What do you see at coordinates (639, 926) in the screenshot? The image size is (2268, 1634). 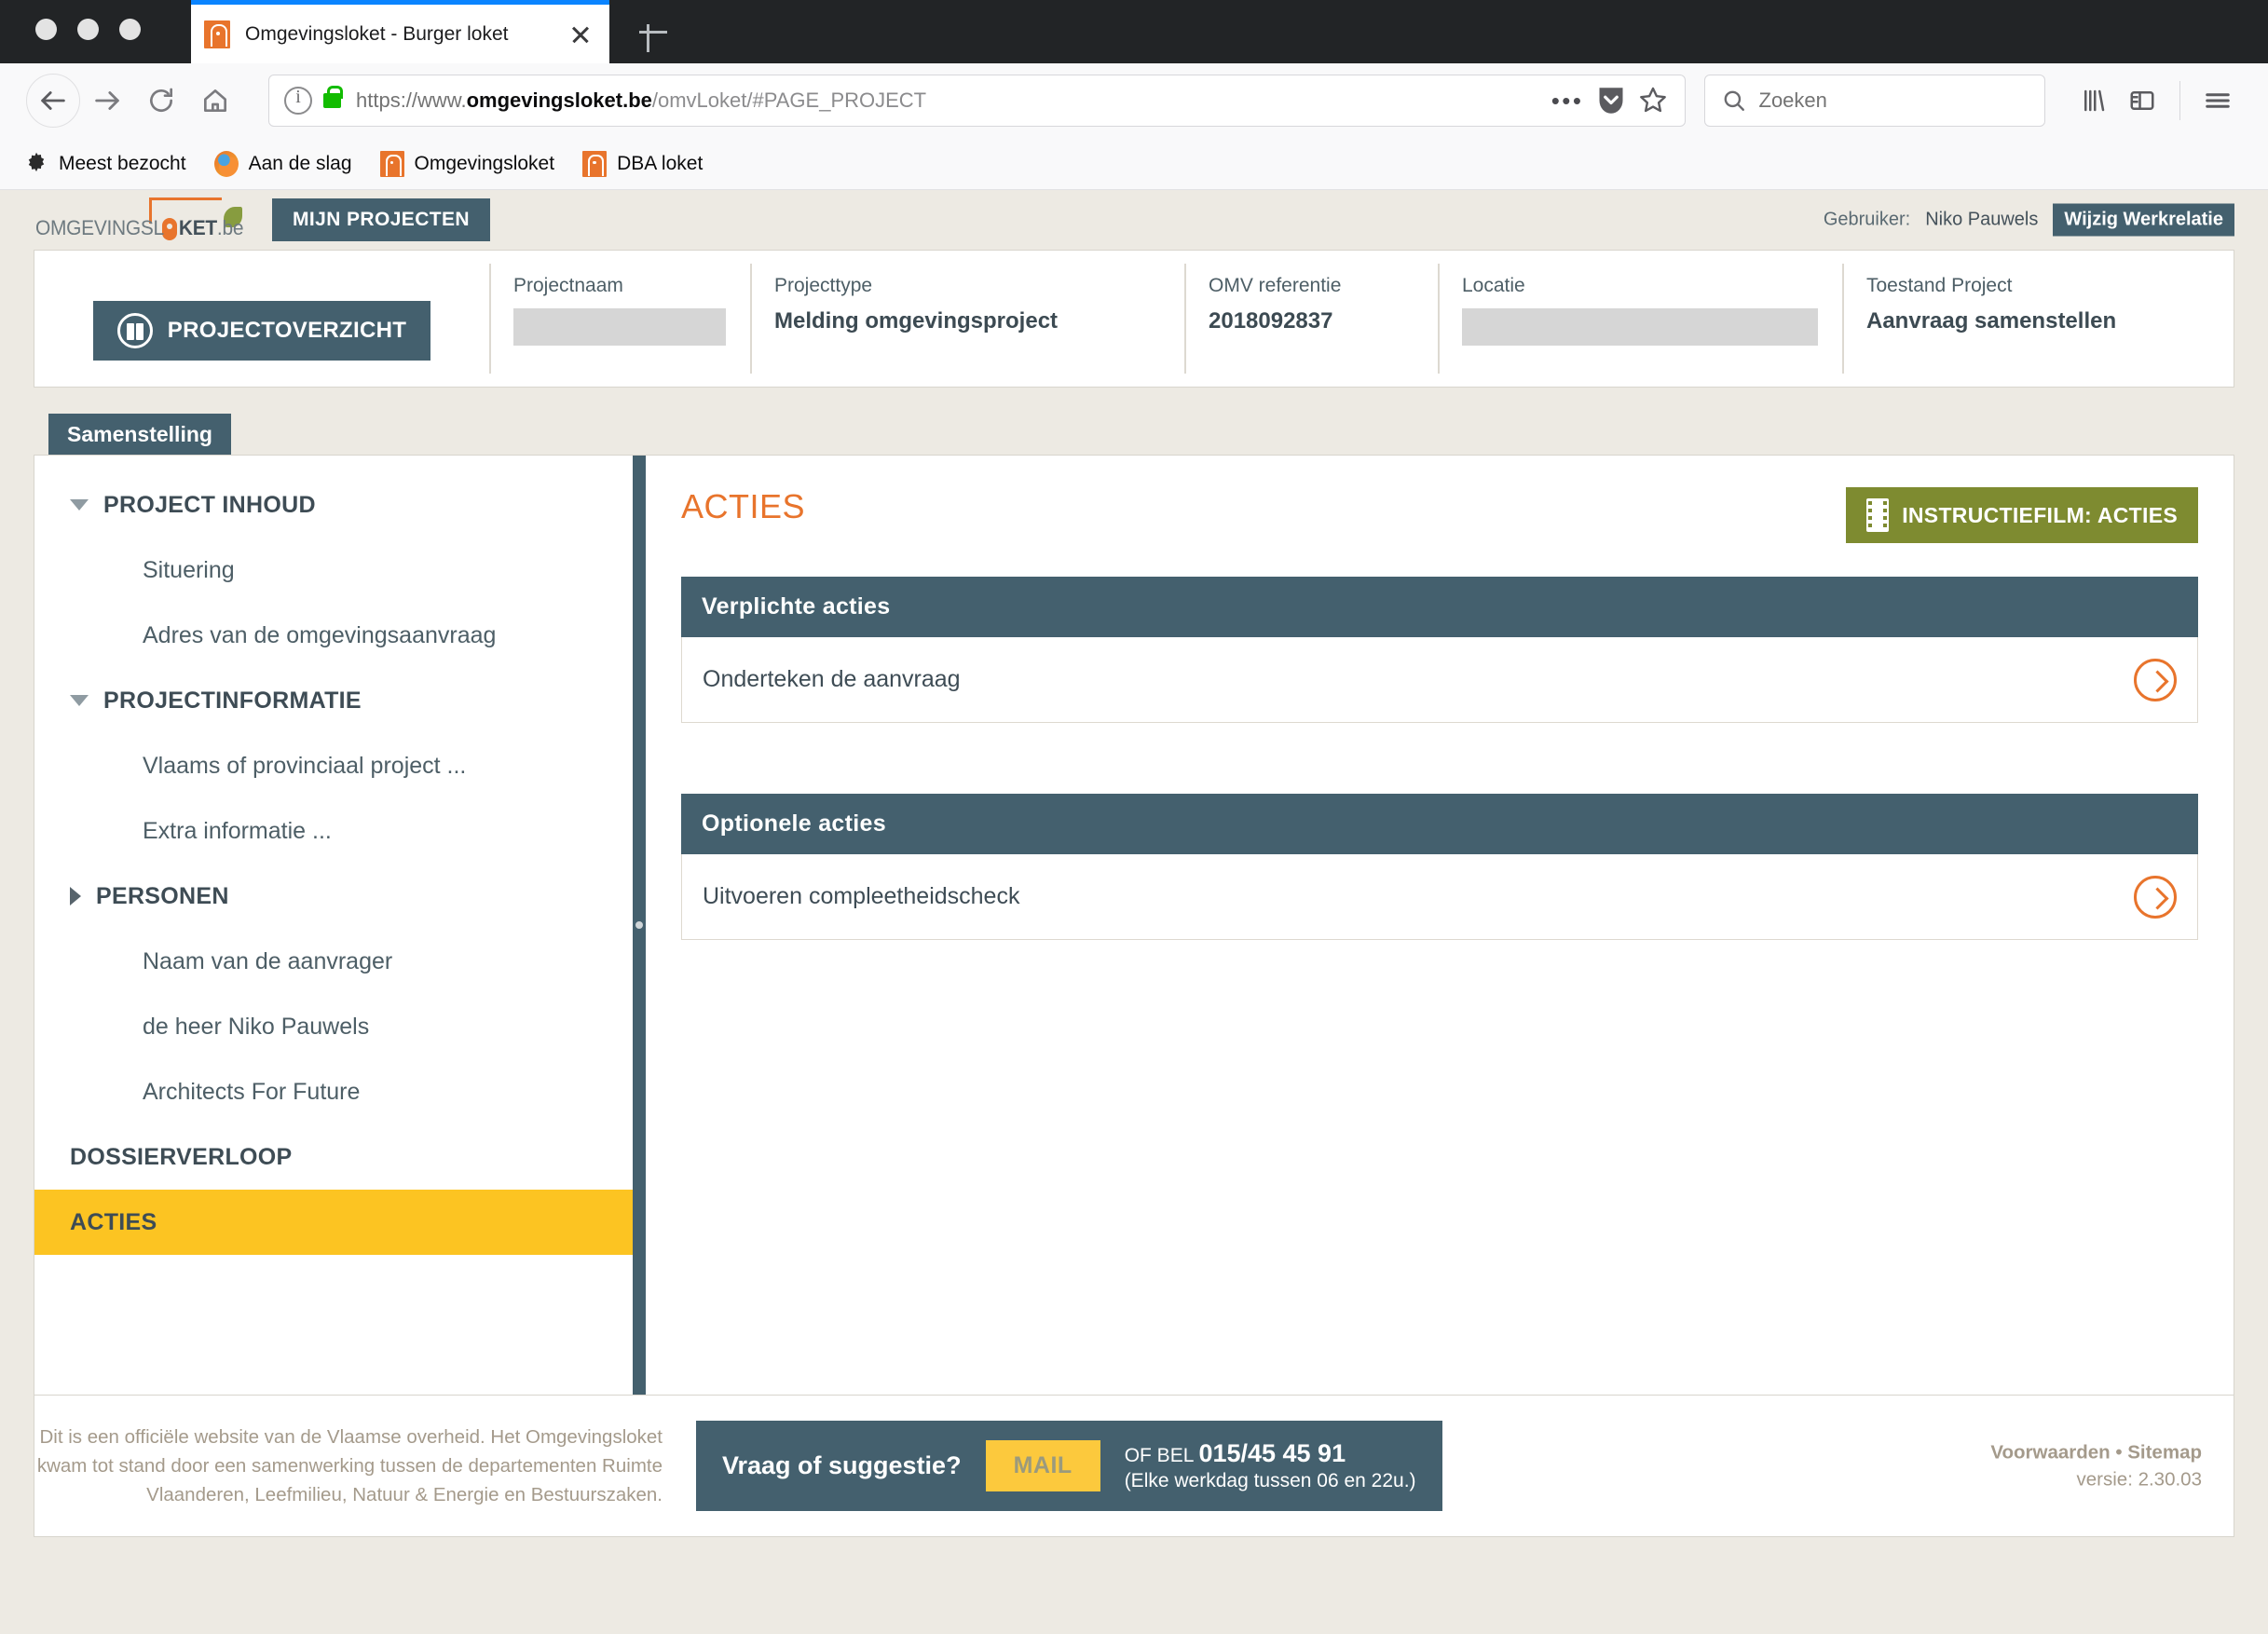 I see `panel-splitter` at bounding box center [639, 926].